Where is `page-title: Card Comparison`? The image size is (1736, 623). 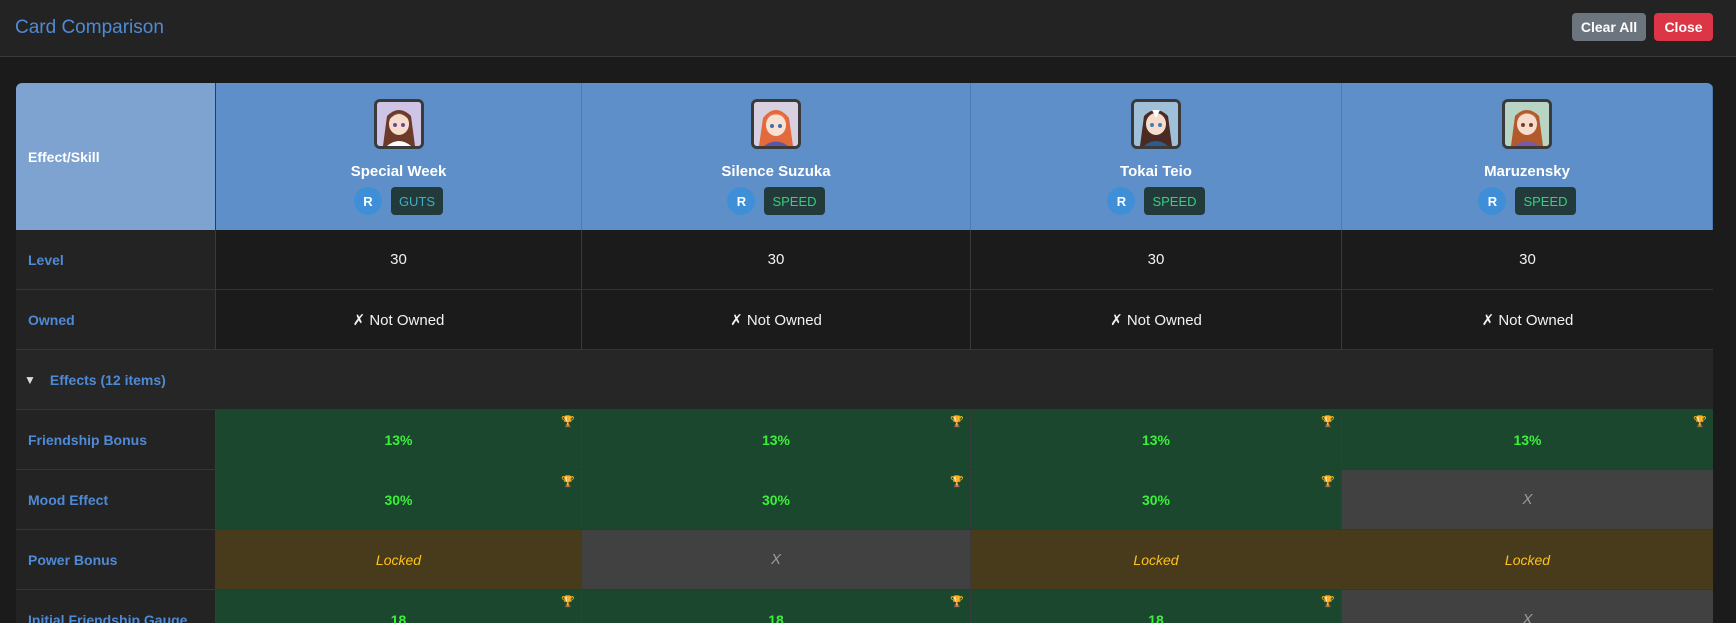 page-title: Card Comparison is located at coordinates (89, 27).